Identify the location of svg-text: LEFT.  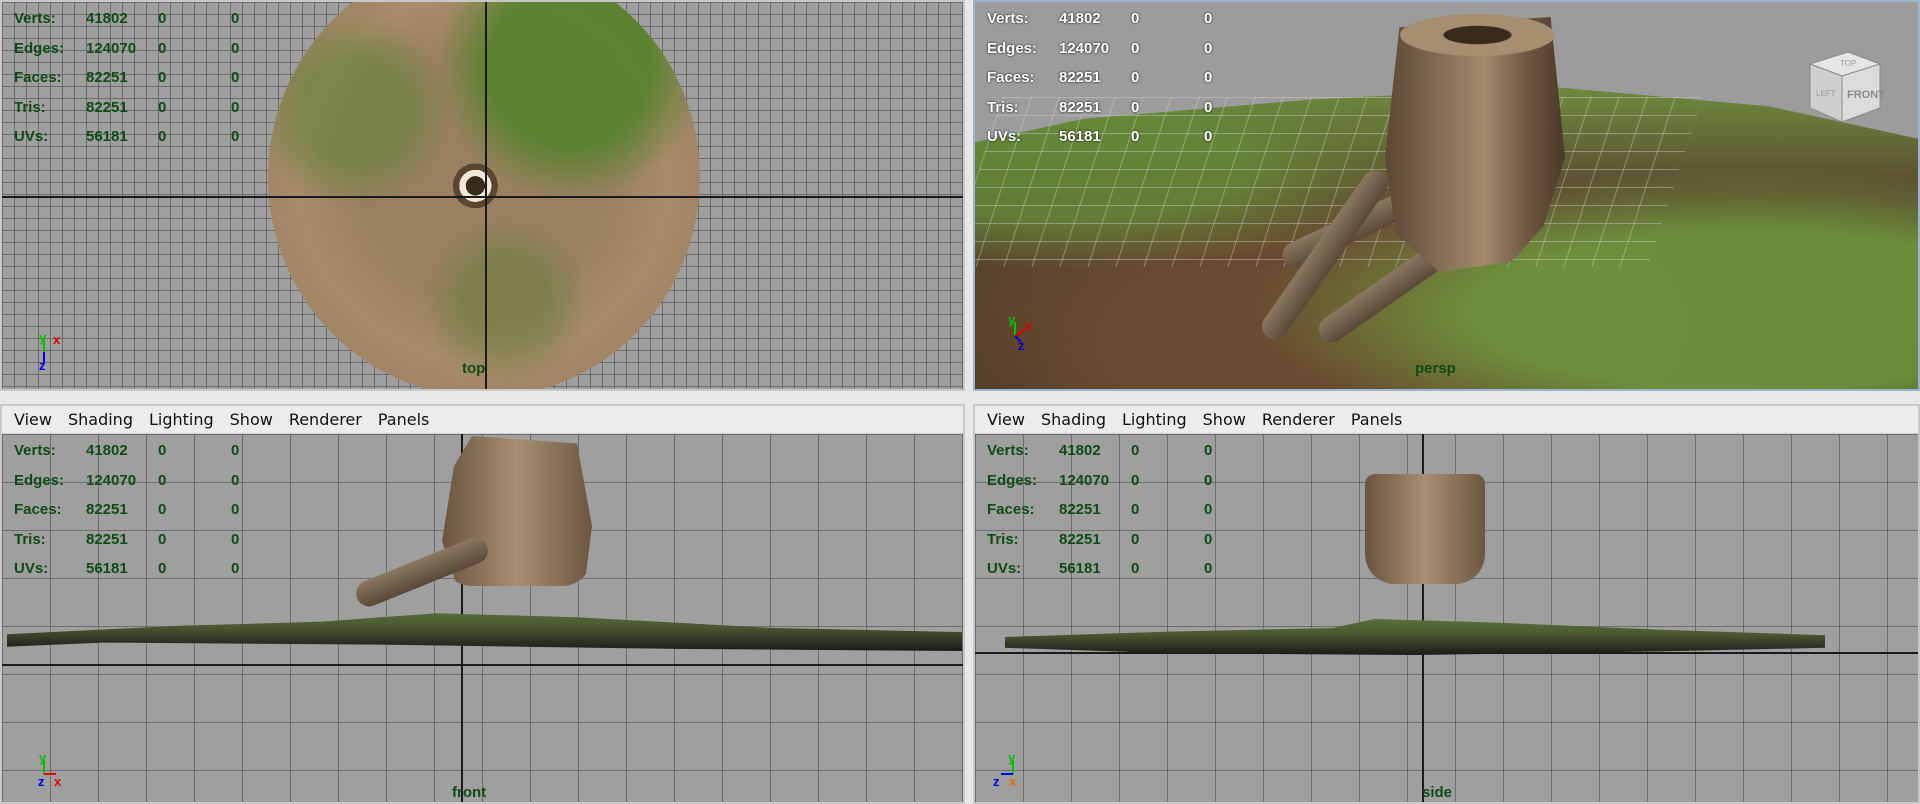
(1826, 93).